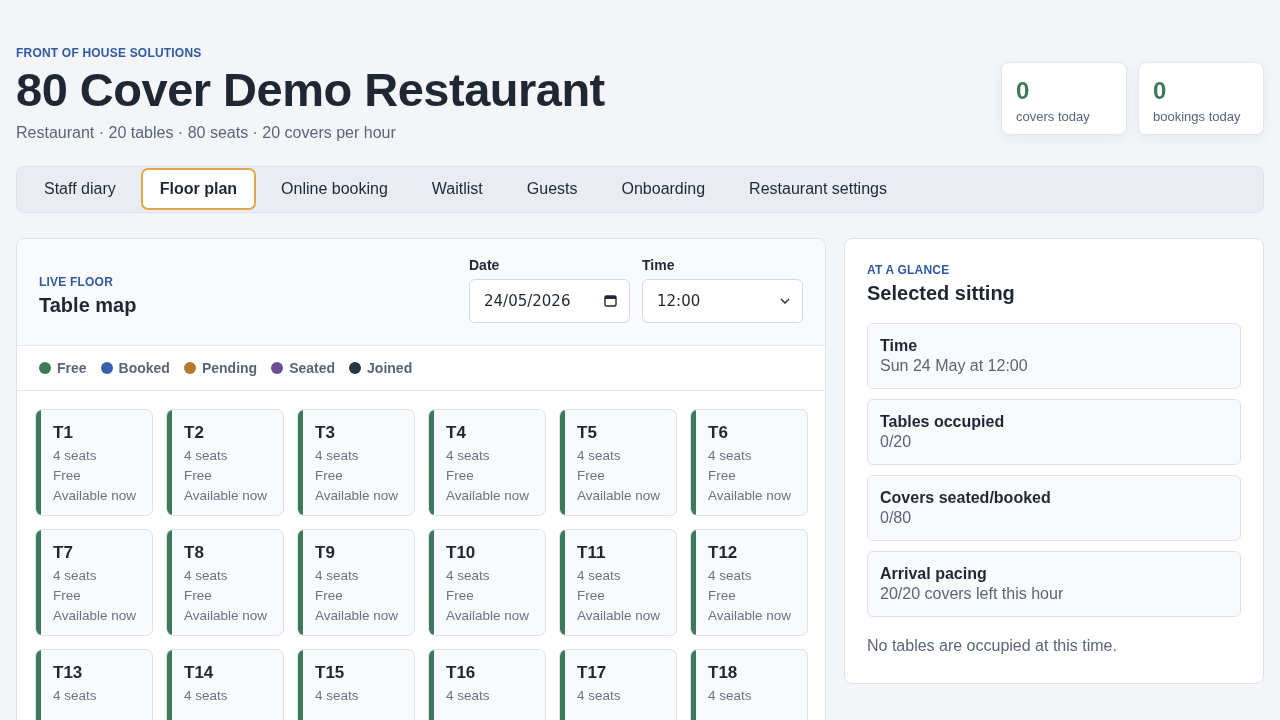 The height and width of the screenshot is (720, 1280). What do you see at coordinates (485, 264) in the screenshot?
I see `field-label: Date` at bounding box center [485, 264].